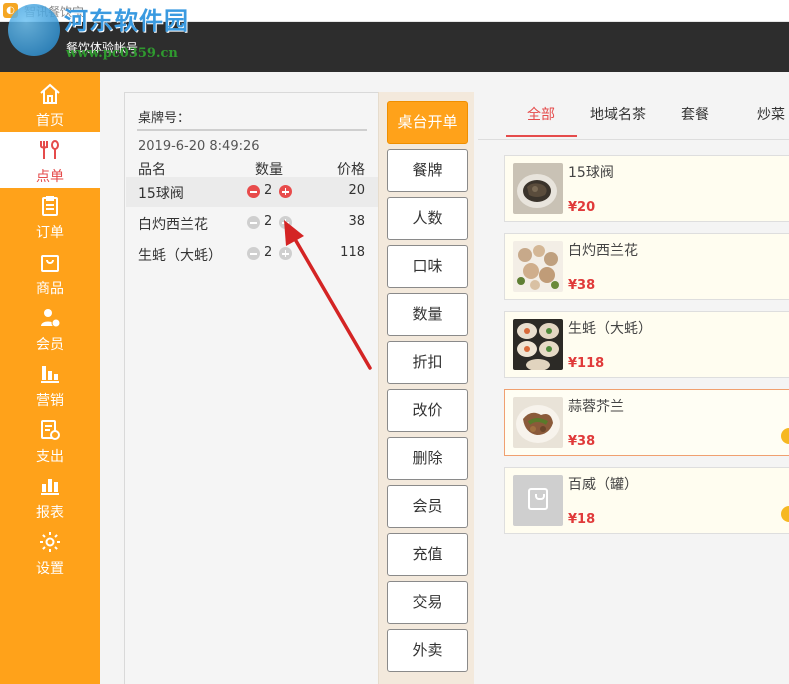  I want to click on order-item-qty: 2, so click(268, 190).